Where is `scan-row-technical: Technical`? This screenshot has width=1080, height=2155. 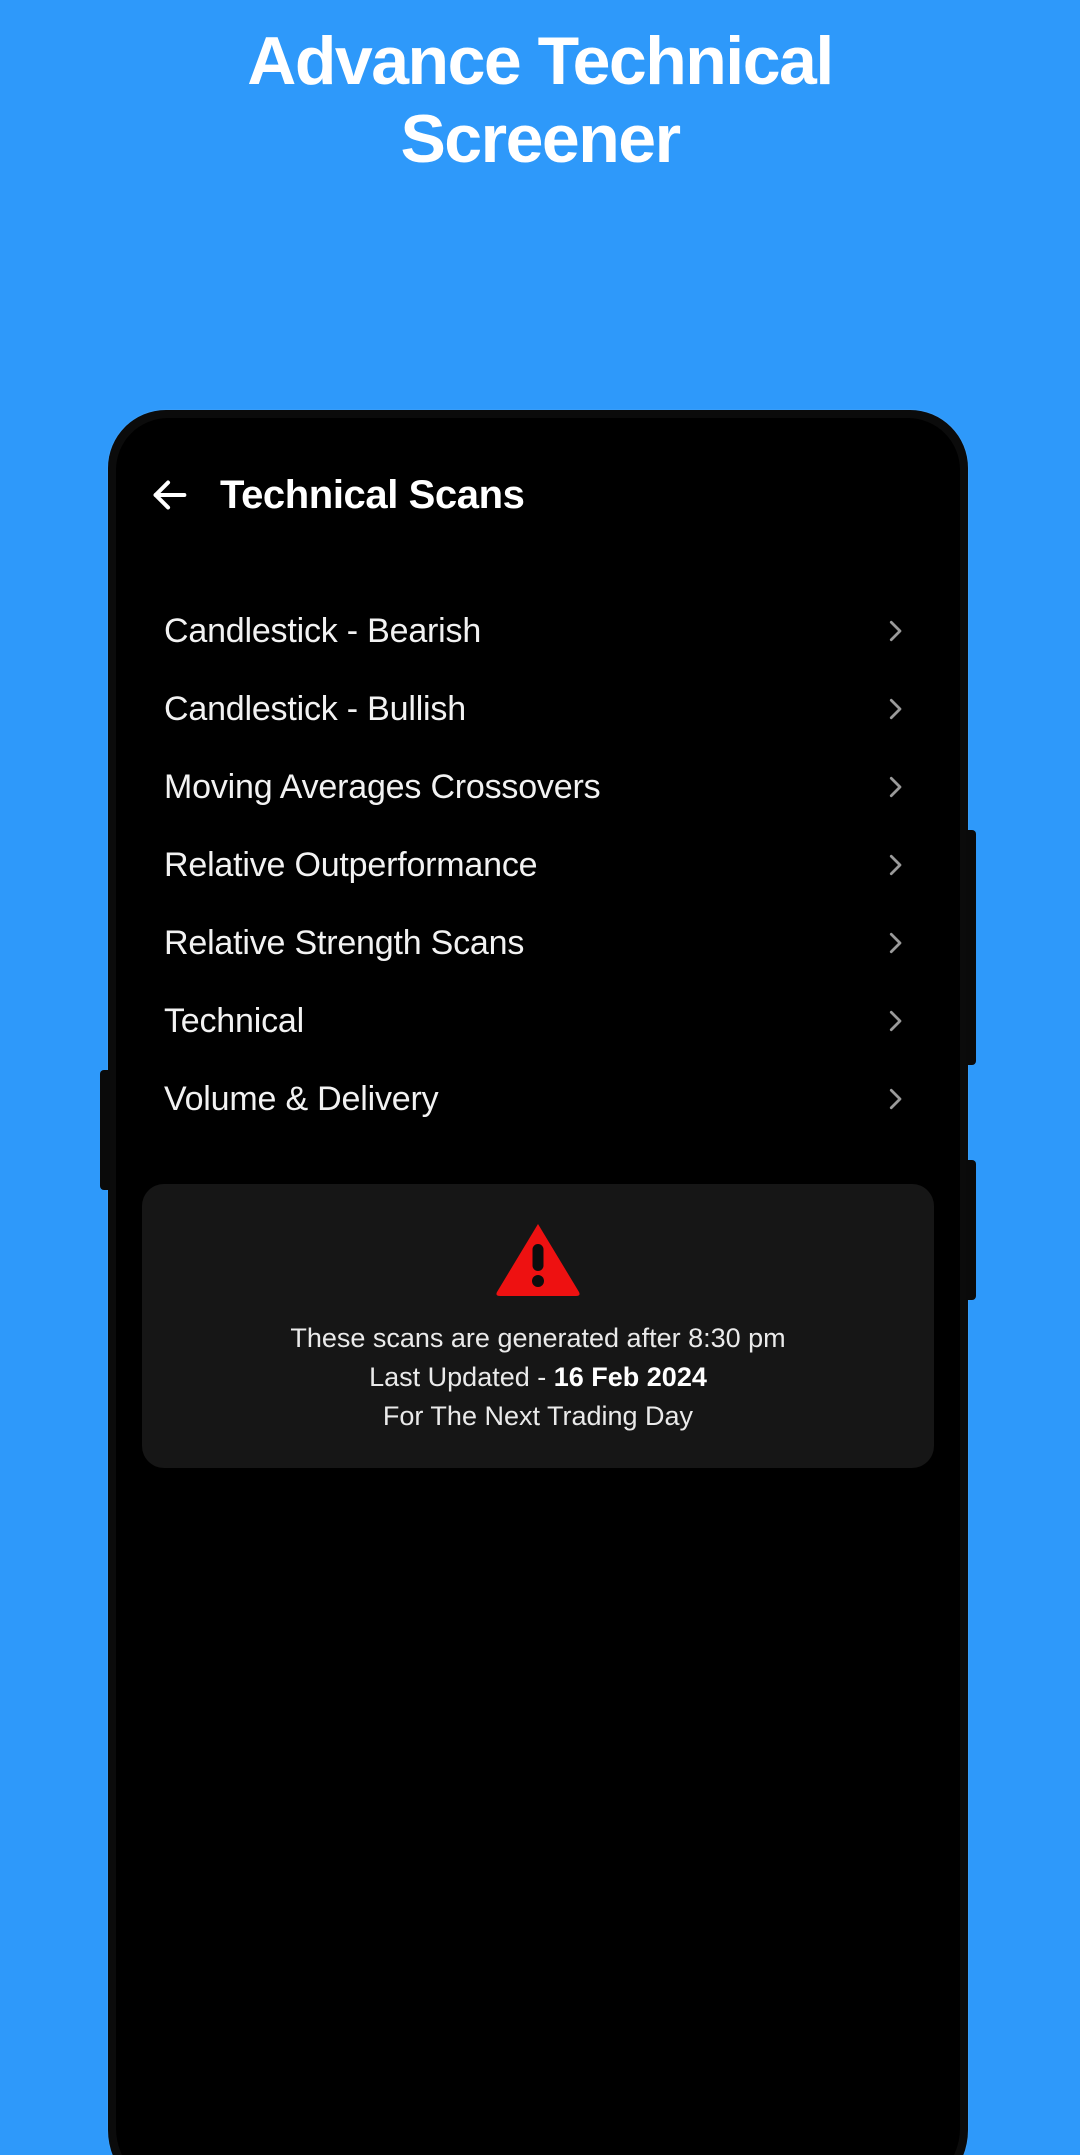
scan-row-technical: Technical is located at coordinates (538, 1021).